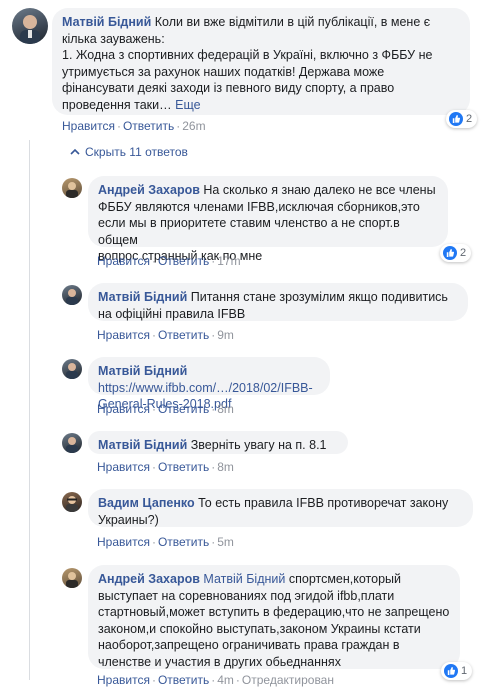 Image resolution: width=481 pixels, height=689 pixels. What do you see at coordinates (288, 680) in the screenshot?
I see `edited-label: Отредактирован` at bounding box center [288, 680].